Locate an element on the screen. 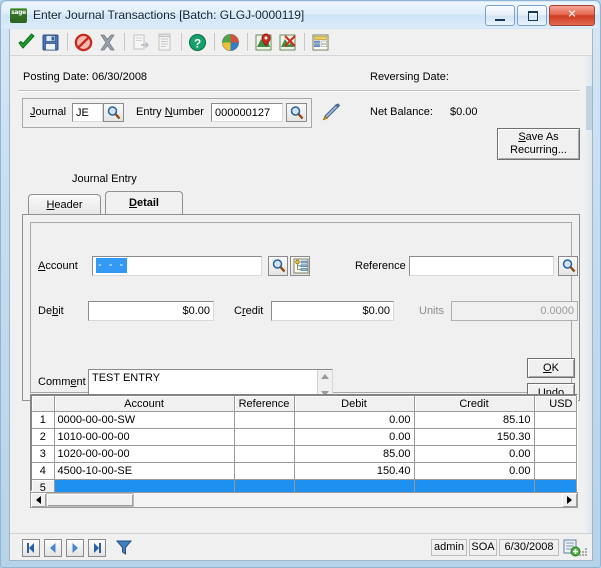 The image size is (601, 568). scroll-up-icon is located at coordinates (325, 377).